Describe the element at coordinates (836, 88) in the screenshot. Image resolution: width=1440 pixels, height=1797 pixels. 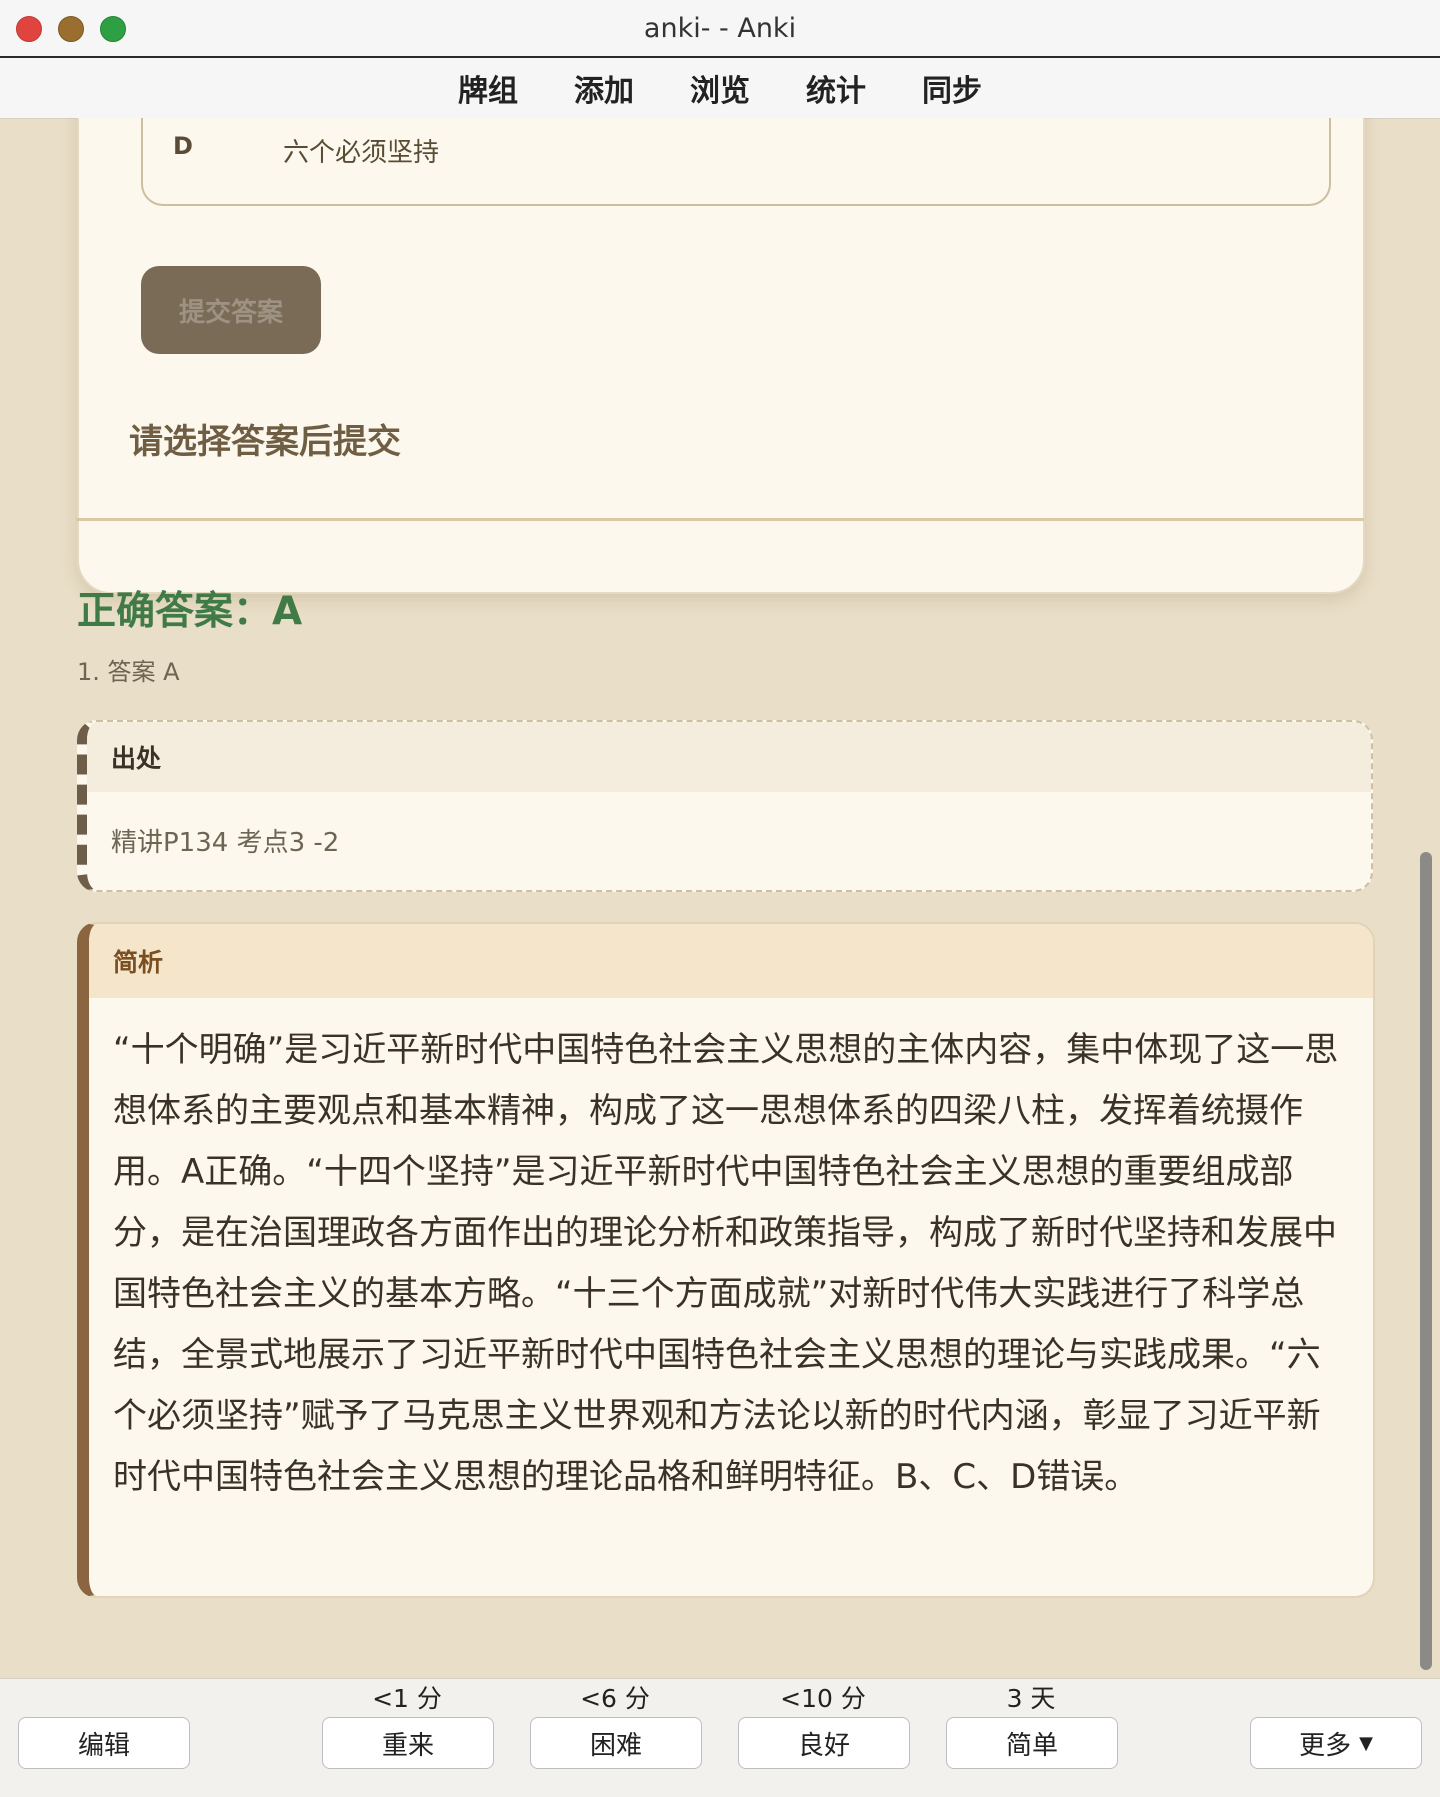
I see `menu-stats: 统计` at that location.